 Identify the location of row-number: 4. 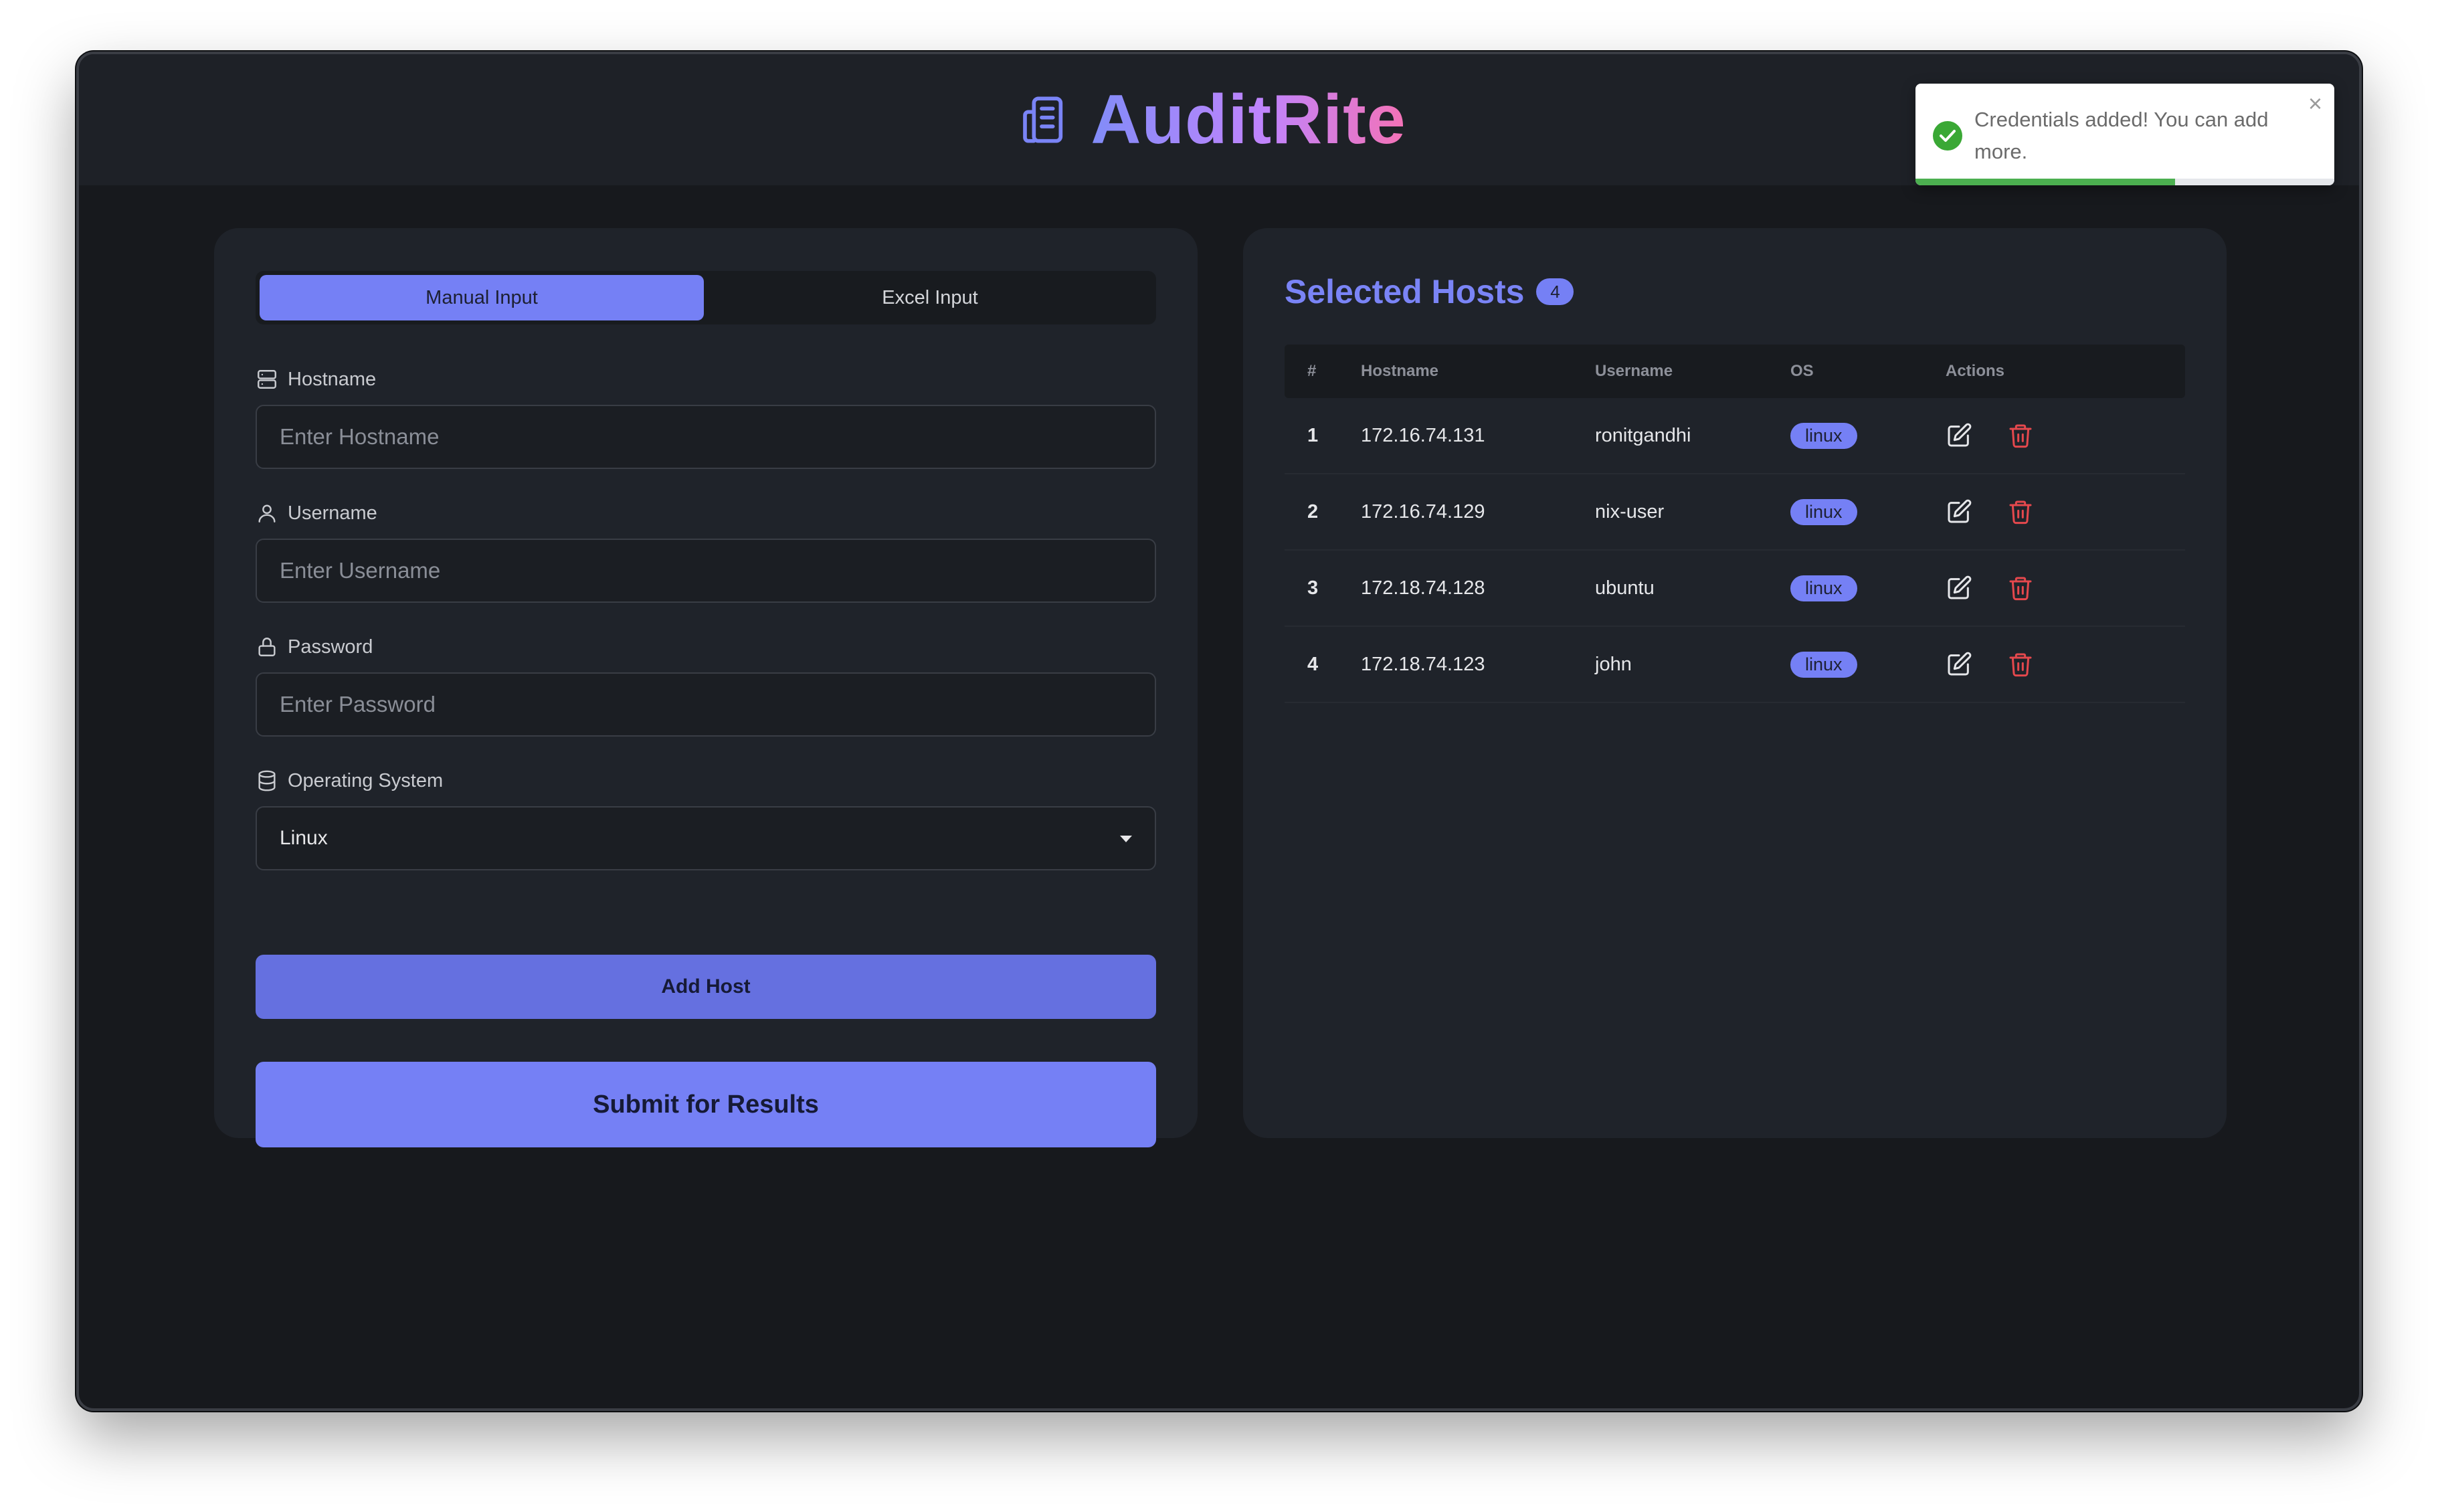
(1313, 664).